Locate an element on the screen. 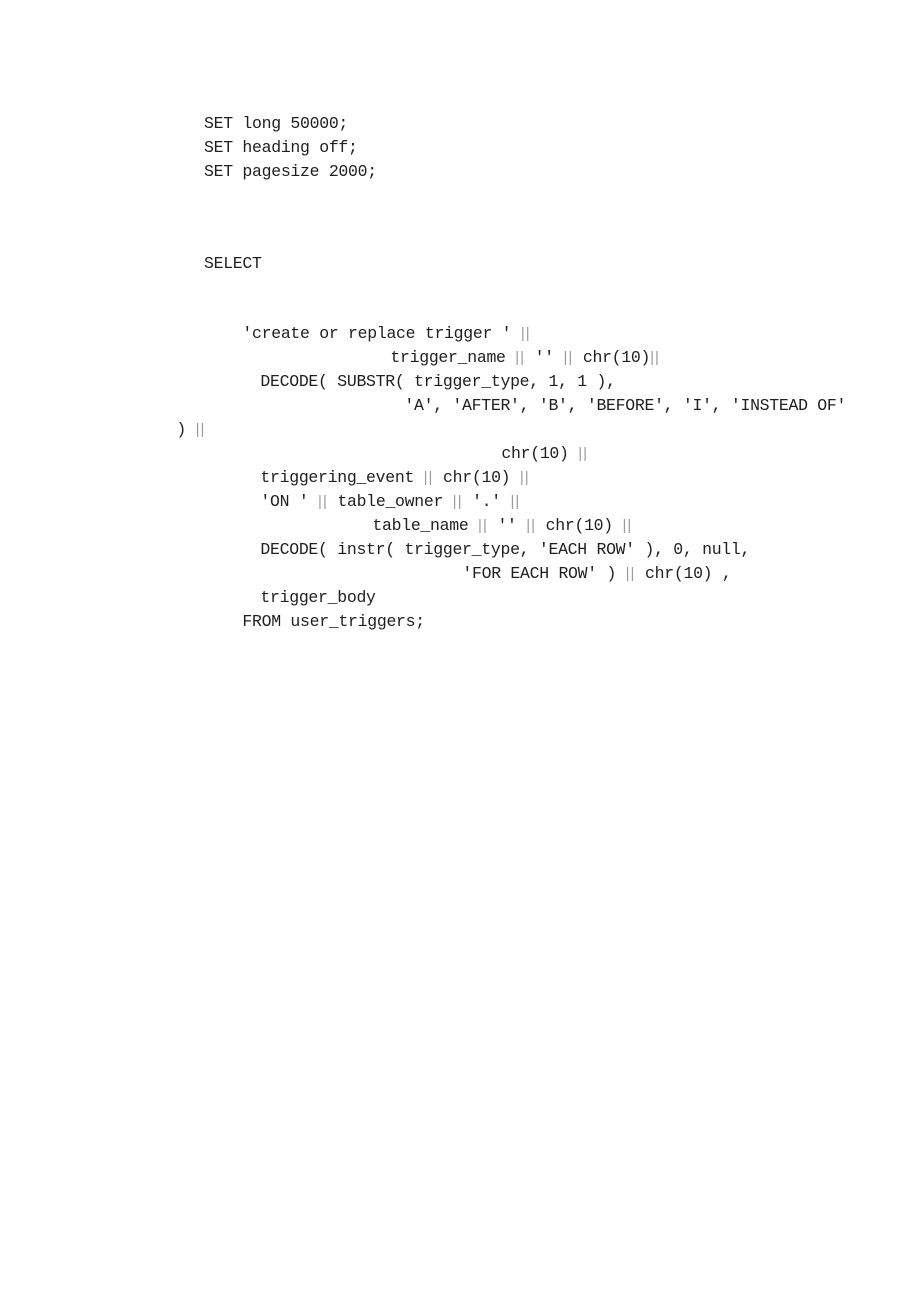  code-line-from: FROM user_triggers; is located at coordinates (314, 622).